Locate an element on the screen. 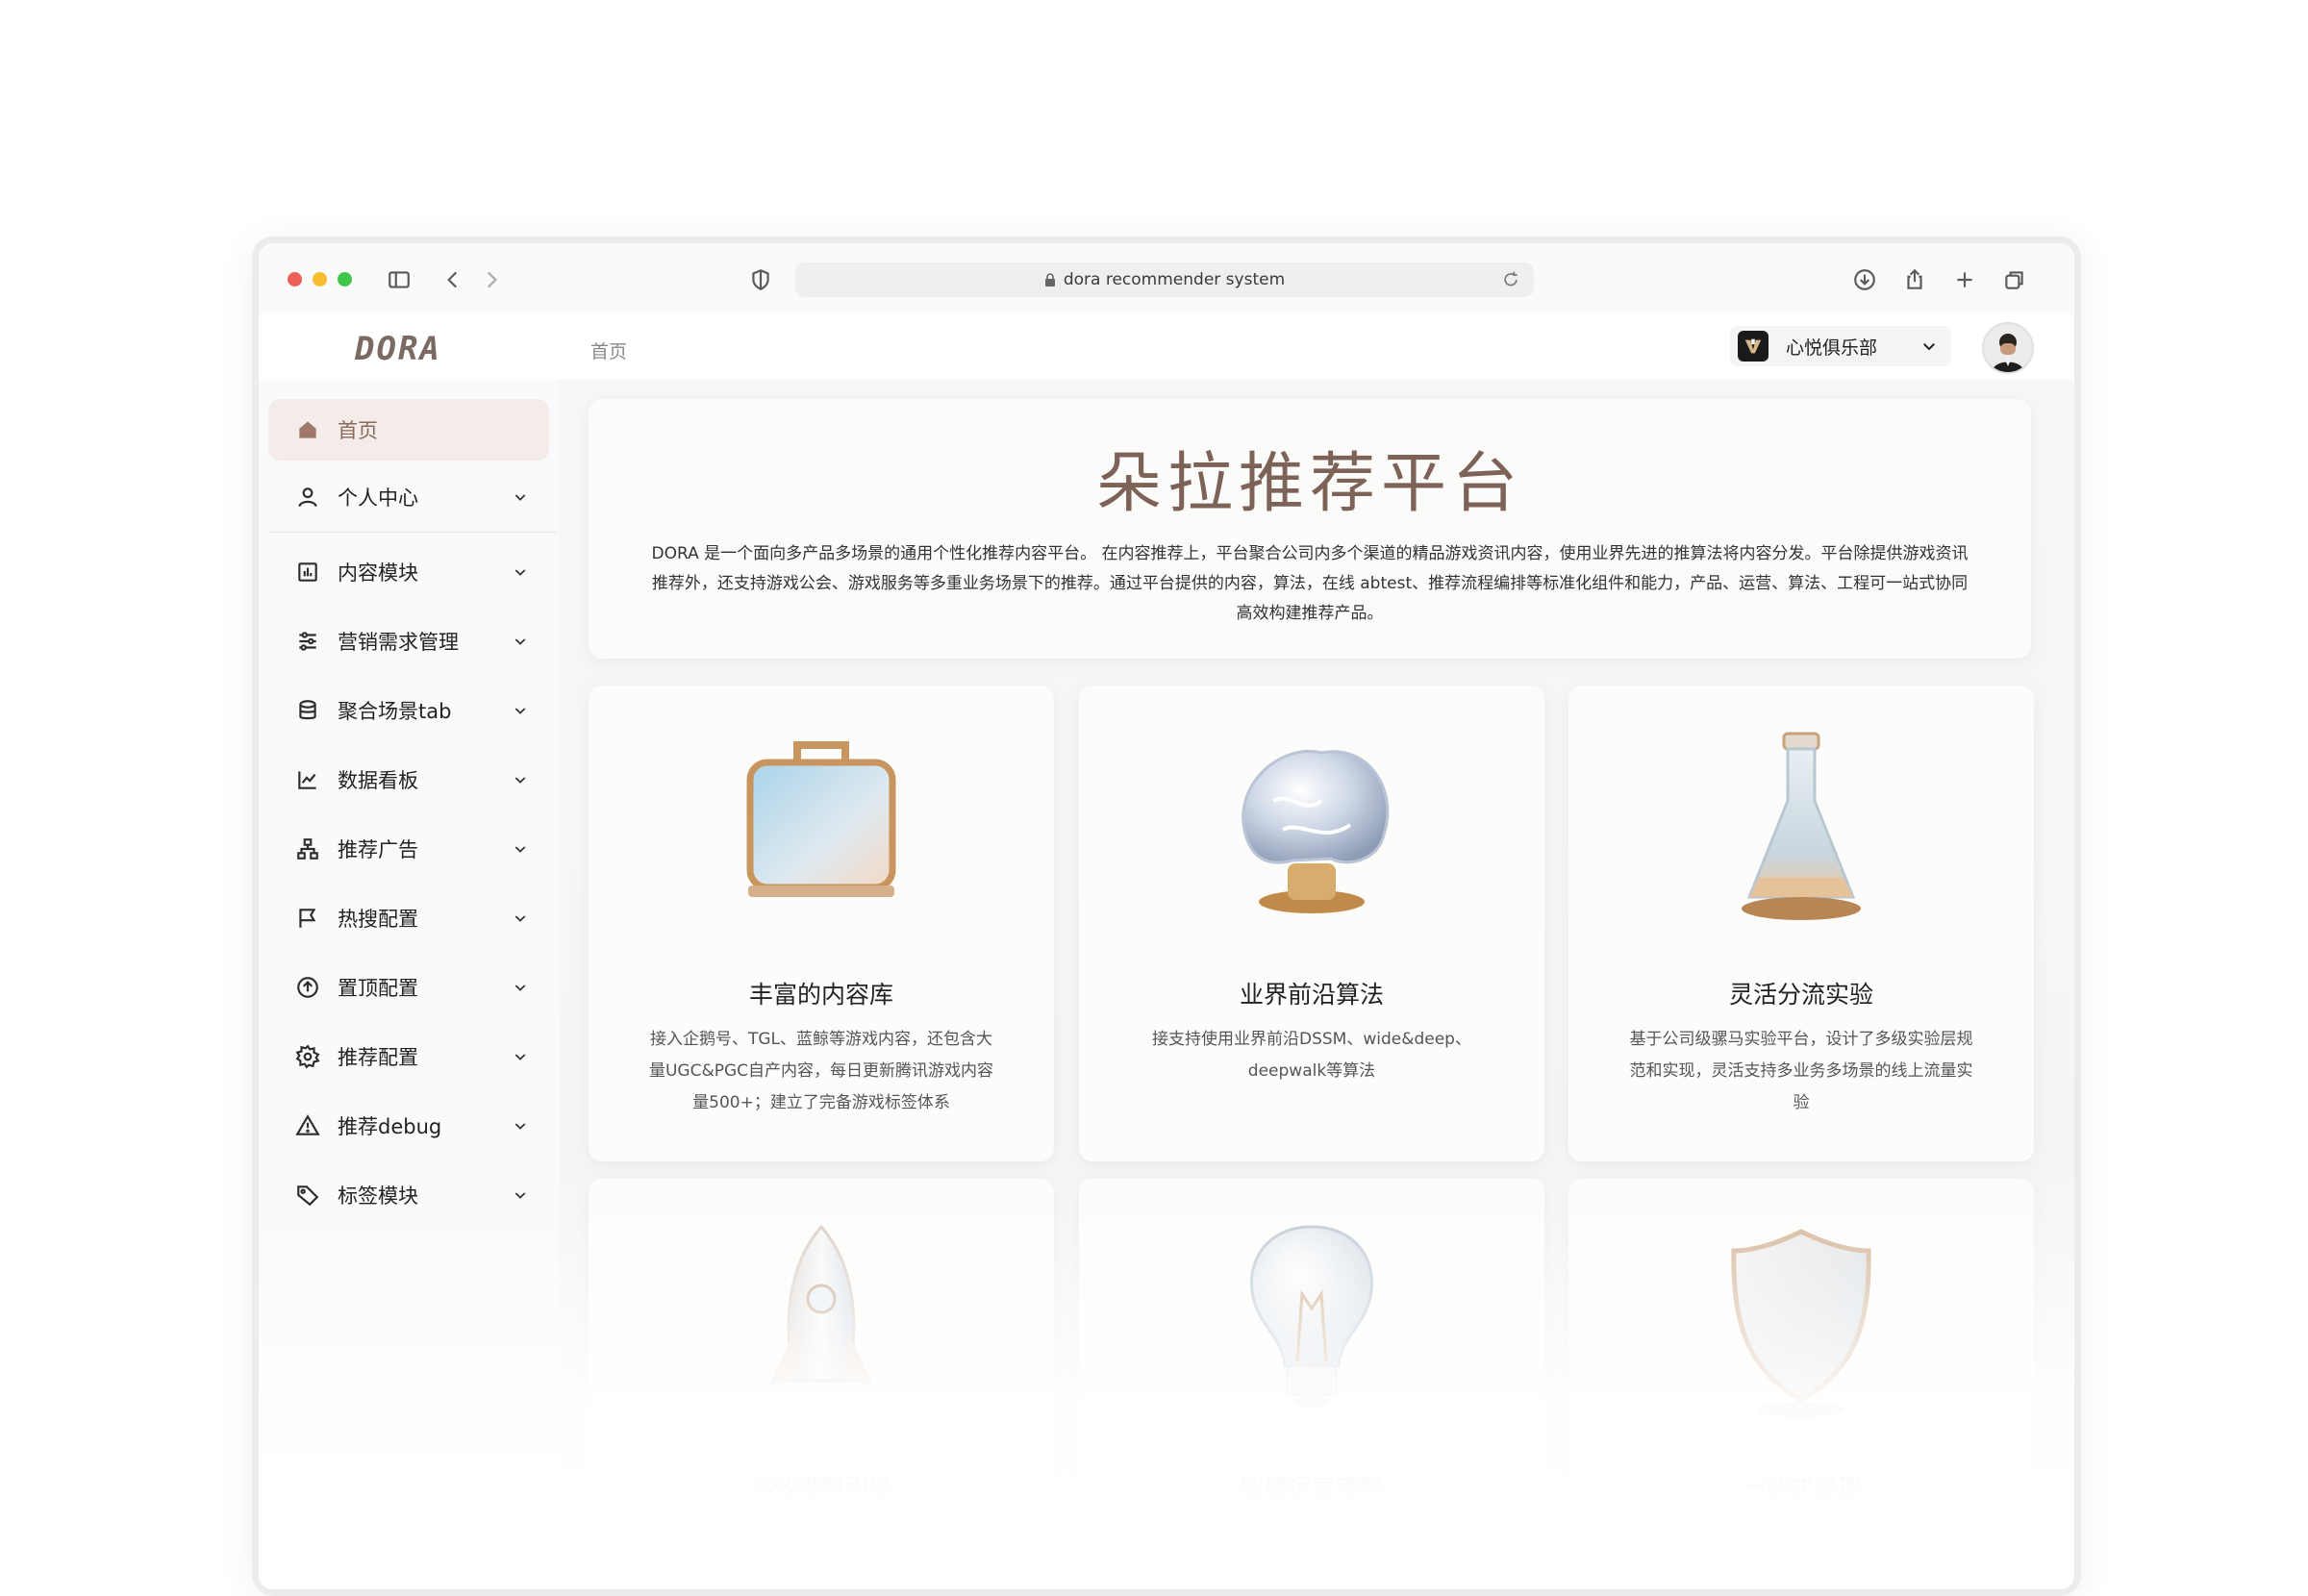 The width and height of the screenshot is (2308, 1596). sidebar-item-label: 数据看板 is located at coordinates (378, 780).